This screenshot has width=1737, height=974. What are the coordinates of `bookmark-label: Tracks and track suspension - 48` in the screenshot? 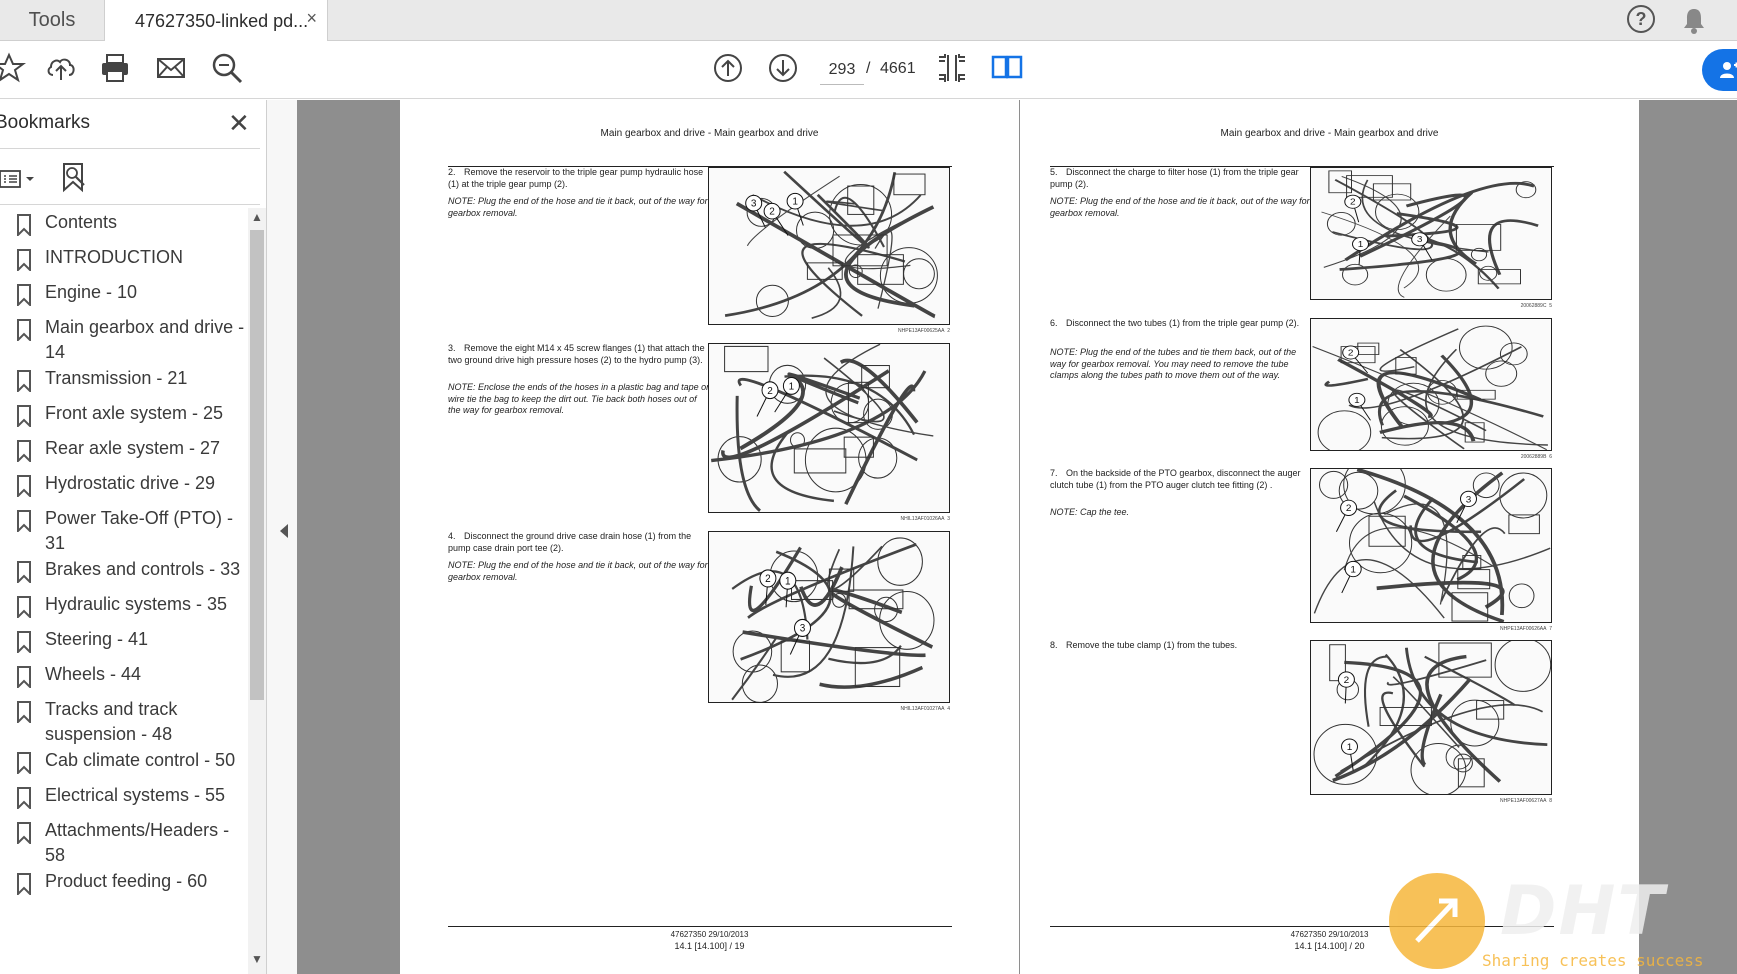 It's located at (111, 721).